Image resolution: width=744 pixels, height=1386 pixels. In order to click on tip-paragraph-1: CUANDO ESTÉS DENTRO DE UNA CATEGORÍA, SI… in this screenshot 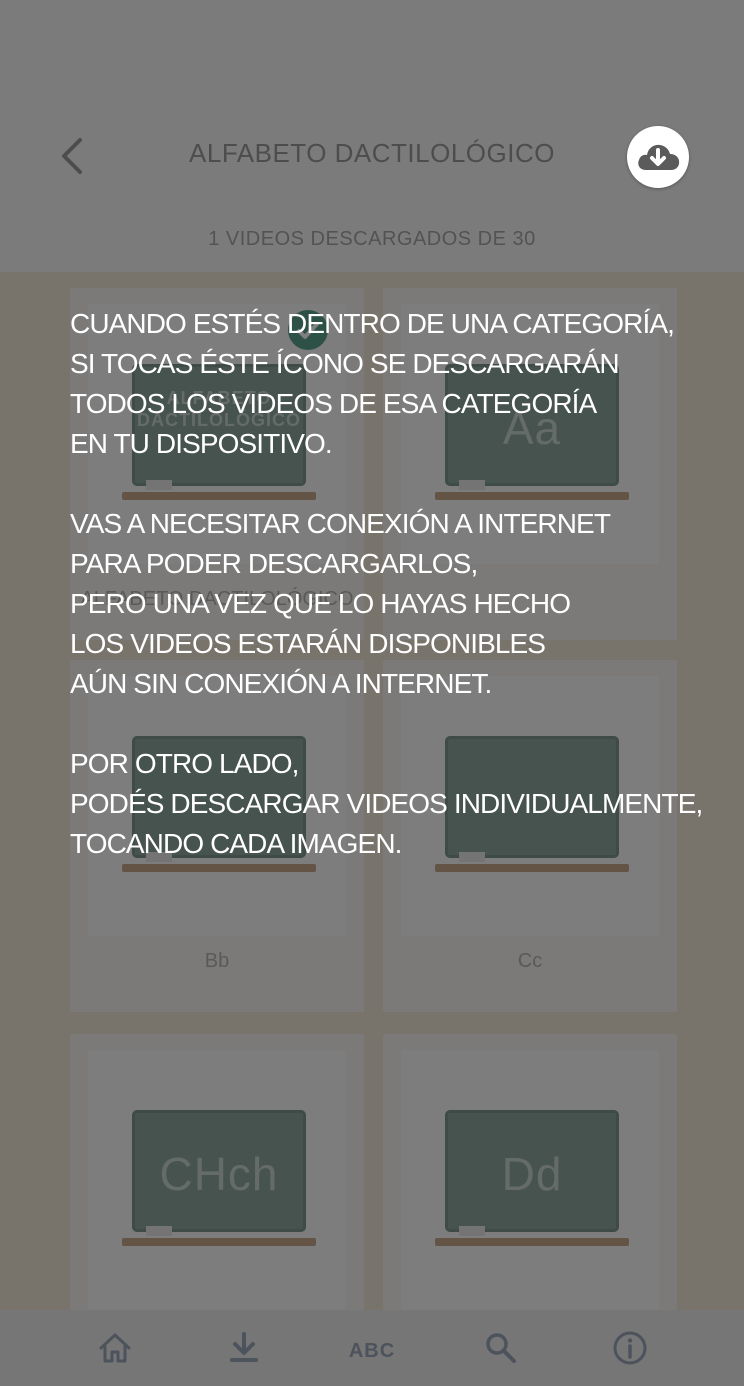, I will do `click(400, 384)`.